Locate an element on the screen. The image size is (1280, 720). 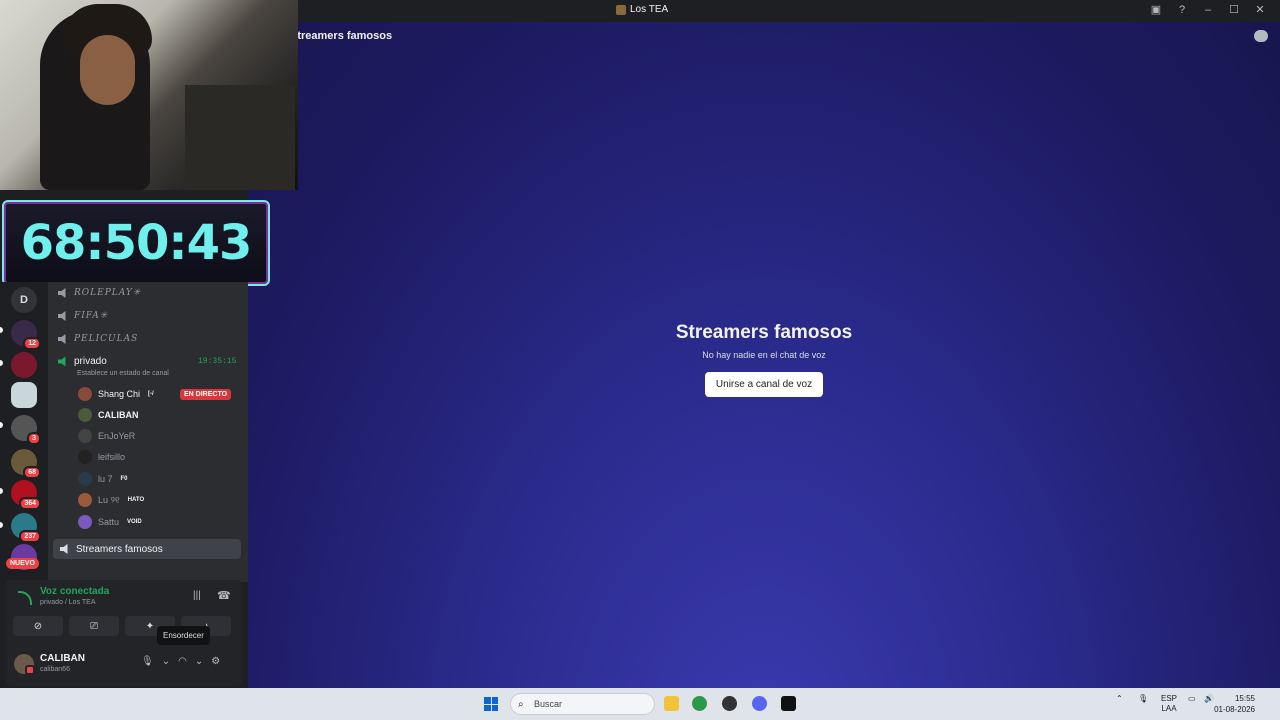
screen-share-button: ⎚ is located at coordinates (94, 626).